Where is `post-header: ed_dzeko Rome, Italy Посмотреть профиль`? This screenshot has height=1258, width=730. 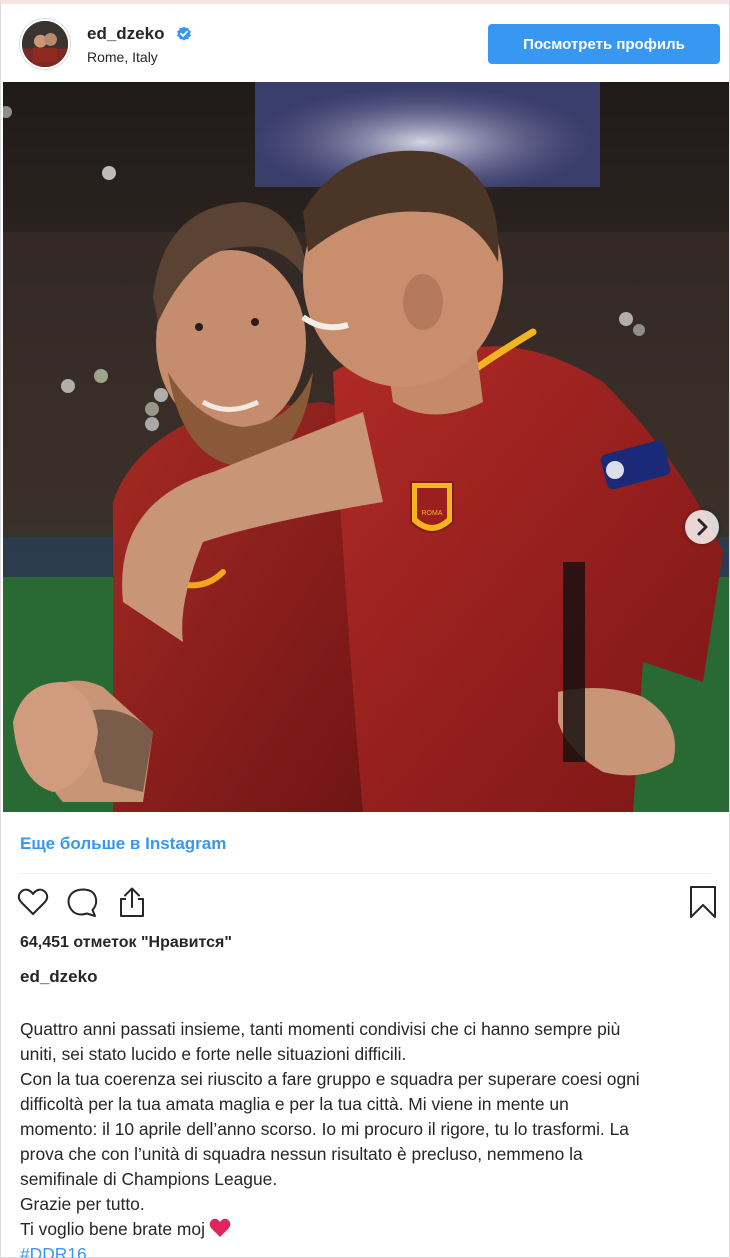 post-header: ed_dzeko Rome, Italy Посмотреть профиль is located at coordinates (365, 43).